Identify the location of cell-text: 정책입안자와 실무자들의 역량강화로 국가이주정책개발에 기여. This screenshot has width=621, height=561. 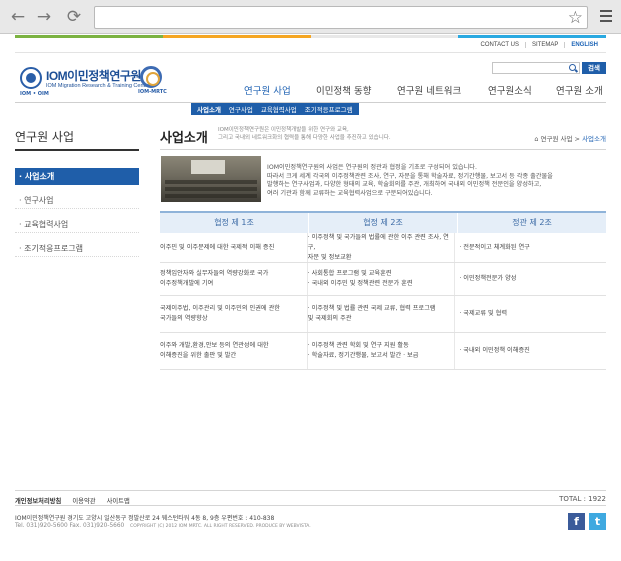
(214, 279).